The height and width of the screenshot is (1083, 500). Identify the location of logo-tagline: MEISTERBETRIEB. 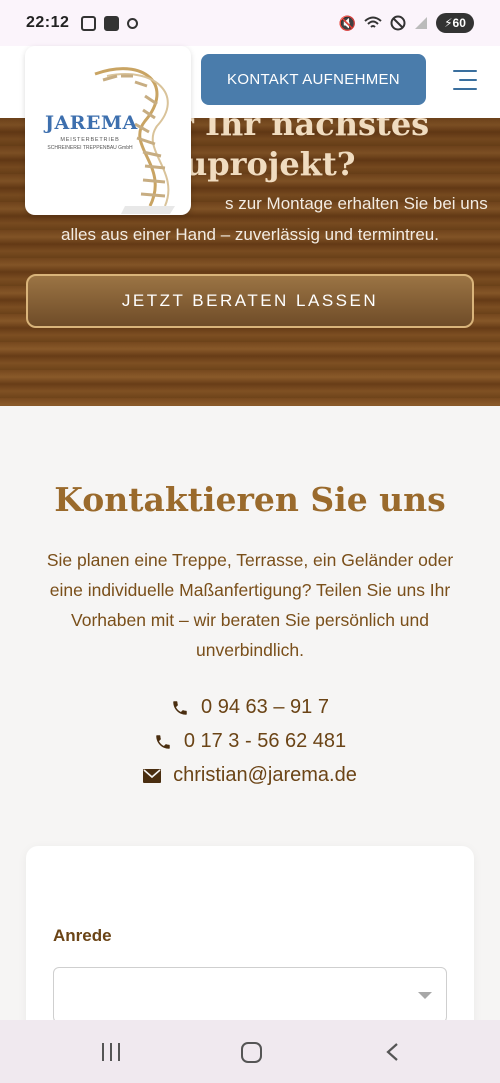
(90, 140).